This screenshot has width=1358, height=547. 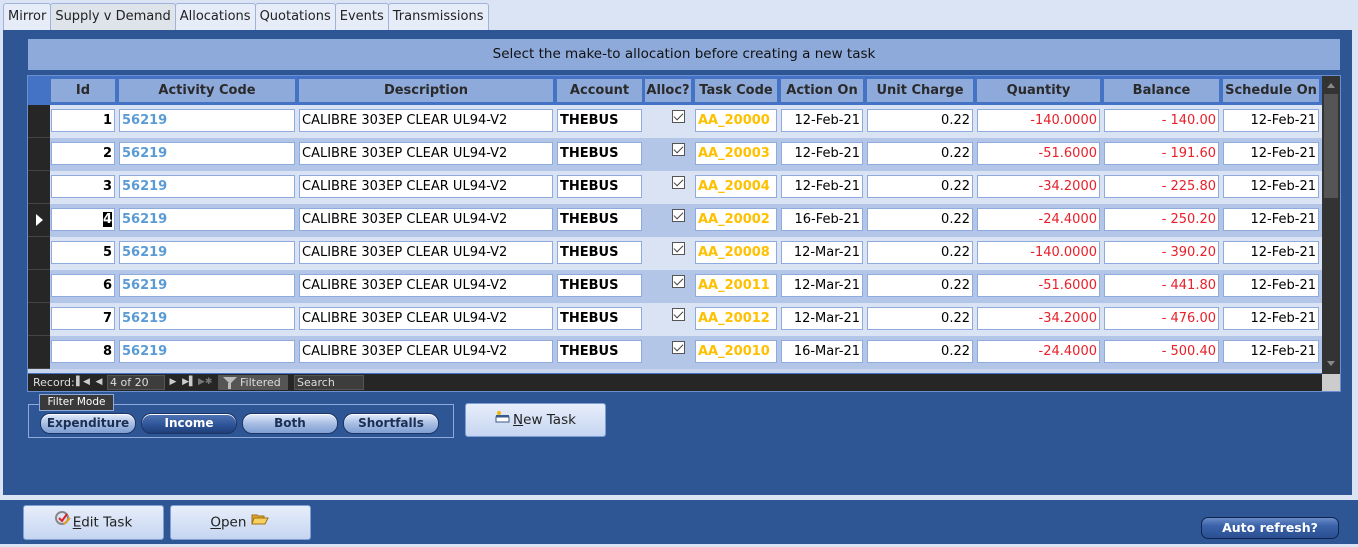 I want to click on id-cell: 5, so click(x=83, y=252).